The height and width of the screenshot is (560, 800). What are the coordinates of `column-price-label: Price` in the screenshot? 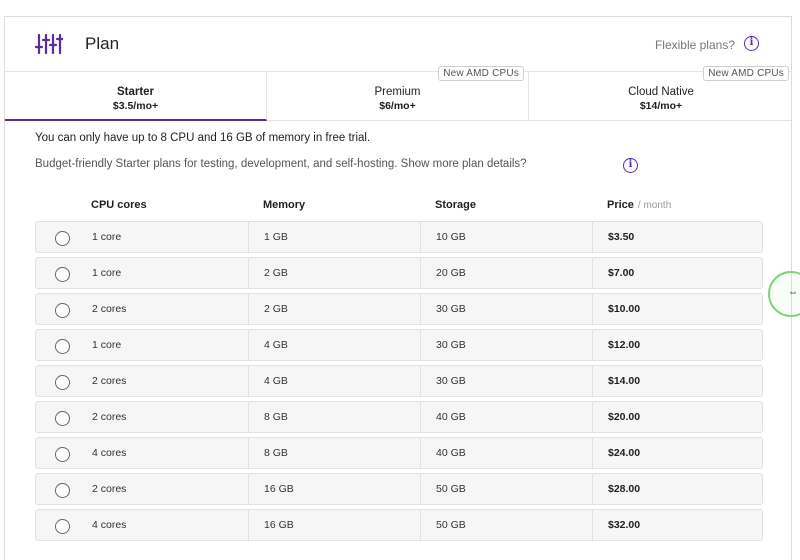 It's located at (620, 205).